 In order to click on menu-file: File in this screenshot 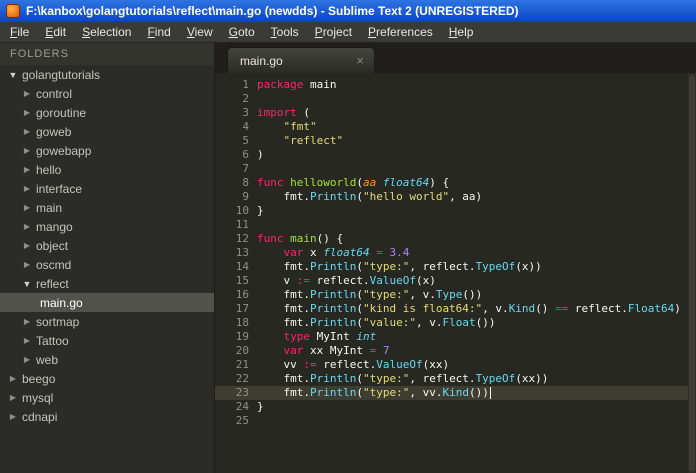, I will do `click(19, 32)`.